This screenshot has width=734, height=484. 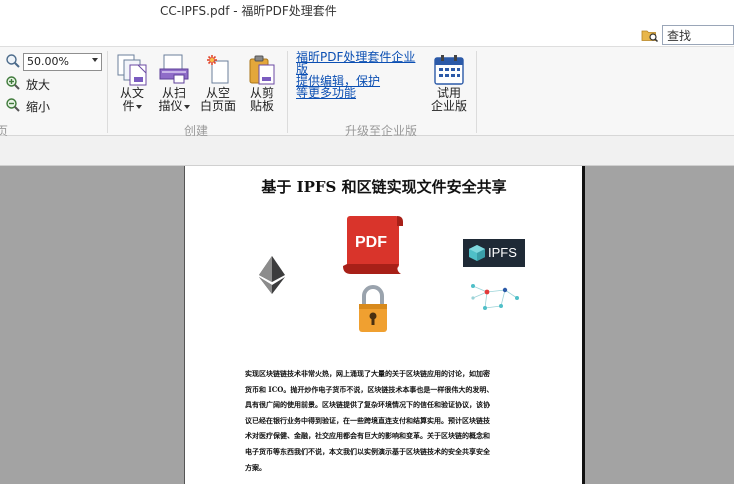 What do you see at coordinates (128, 106) in the screenshot?
I see `from-file-label-2: 件` at bounding box center [128, 106].